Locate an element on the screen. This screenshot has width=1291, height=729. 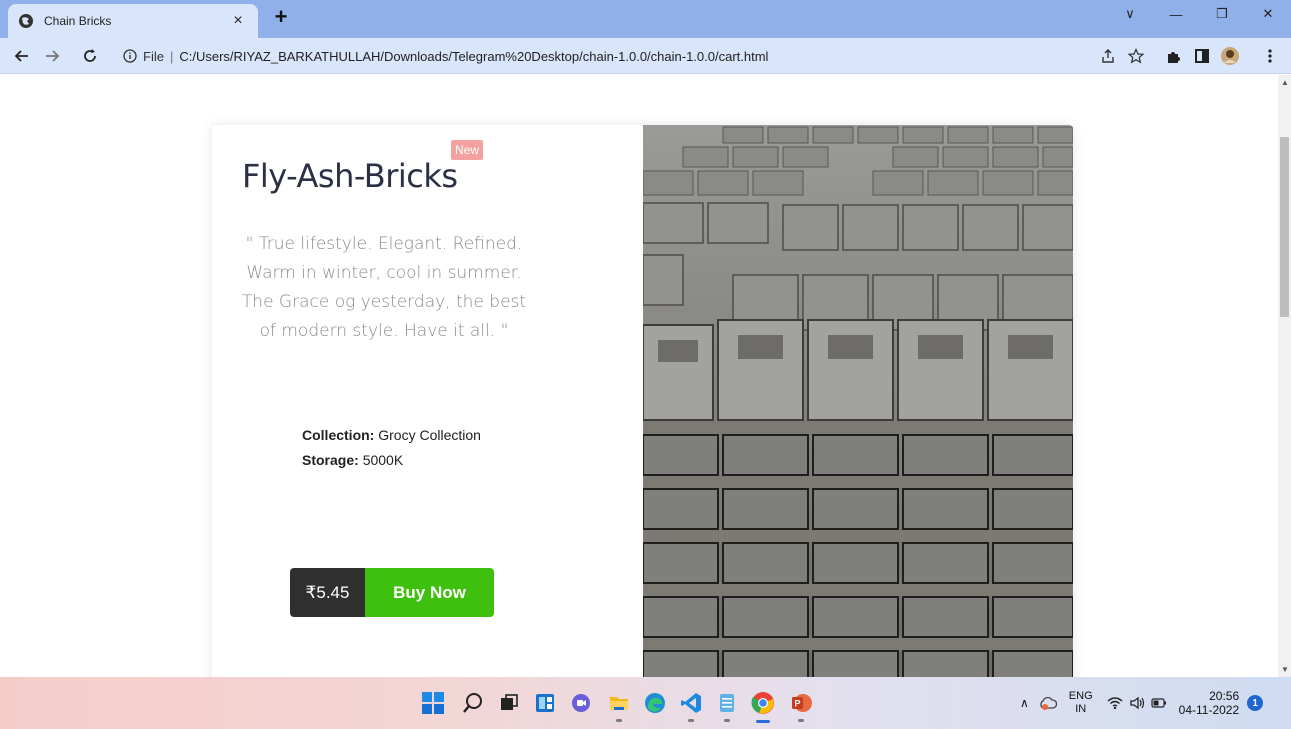
lang-region: IN is located at coordinates (1081, 709).